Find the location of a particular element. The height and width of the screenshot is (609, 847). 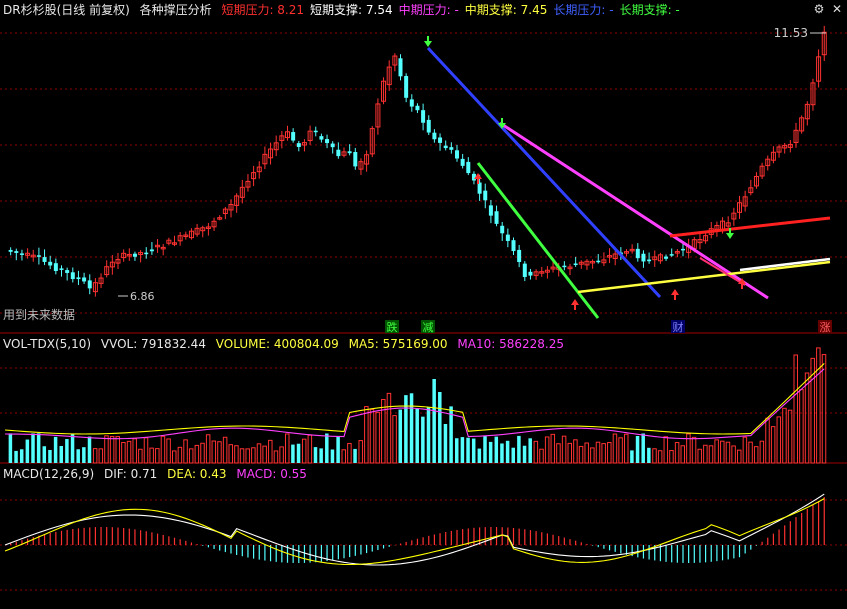

macd-lines is located at coordinates (414, 529).